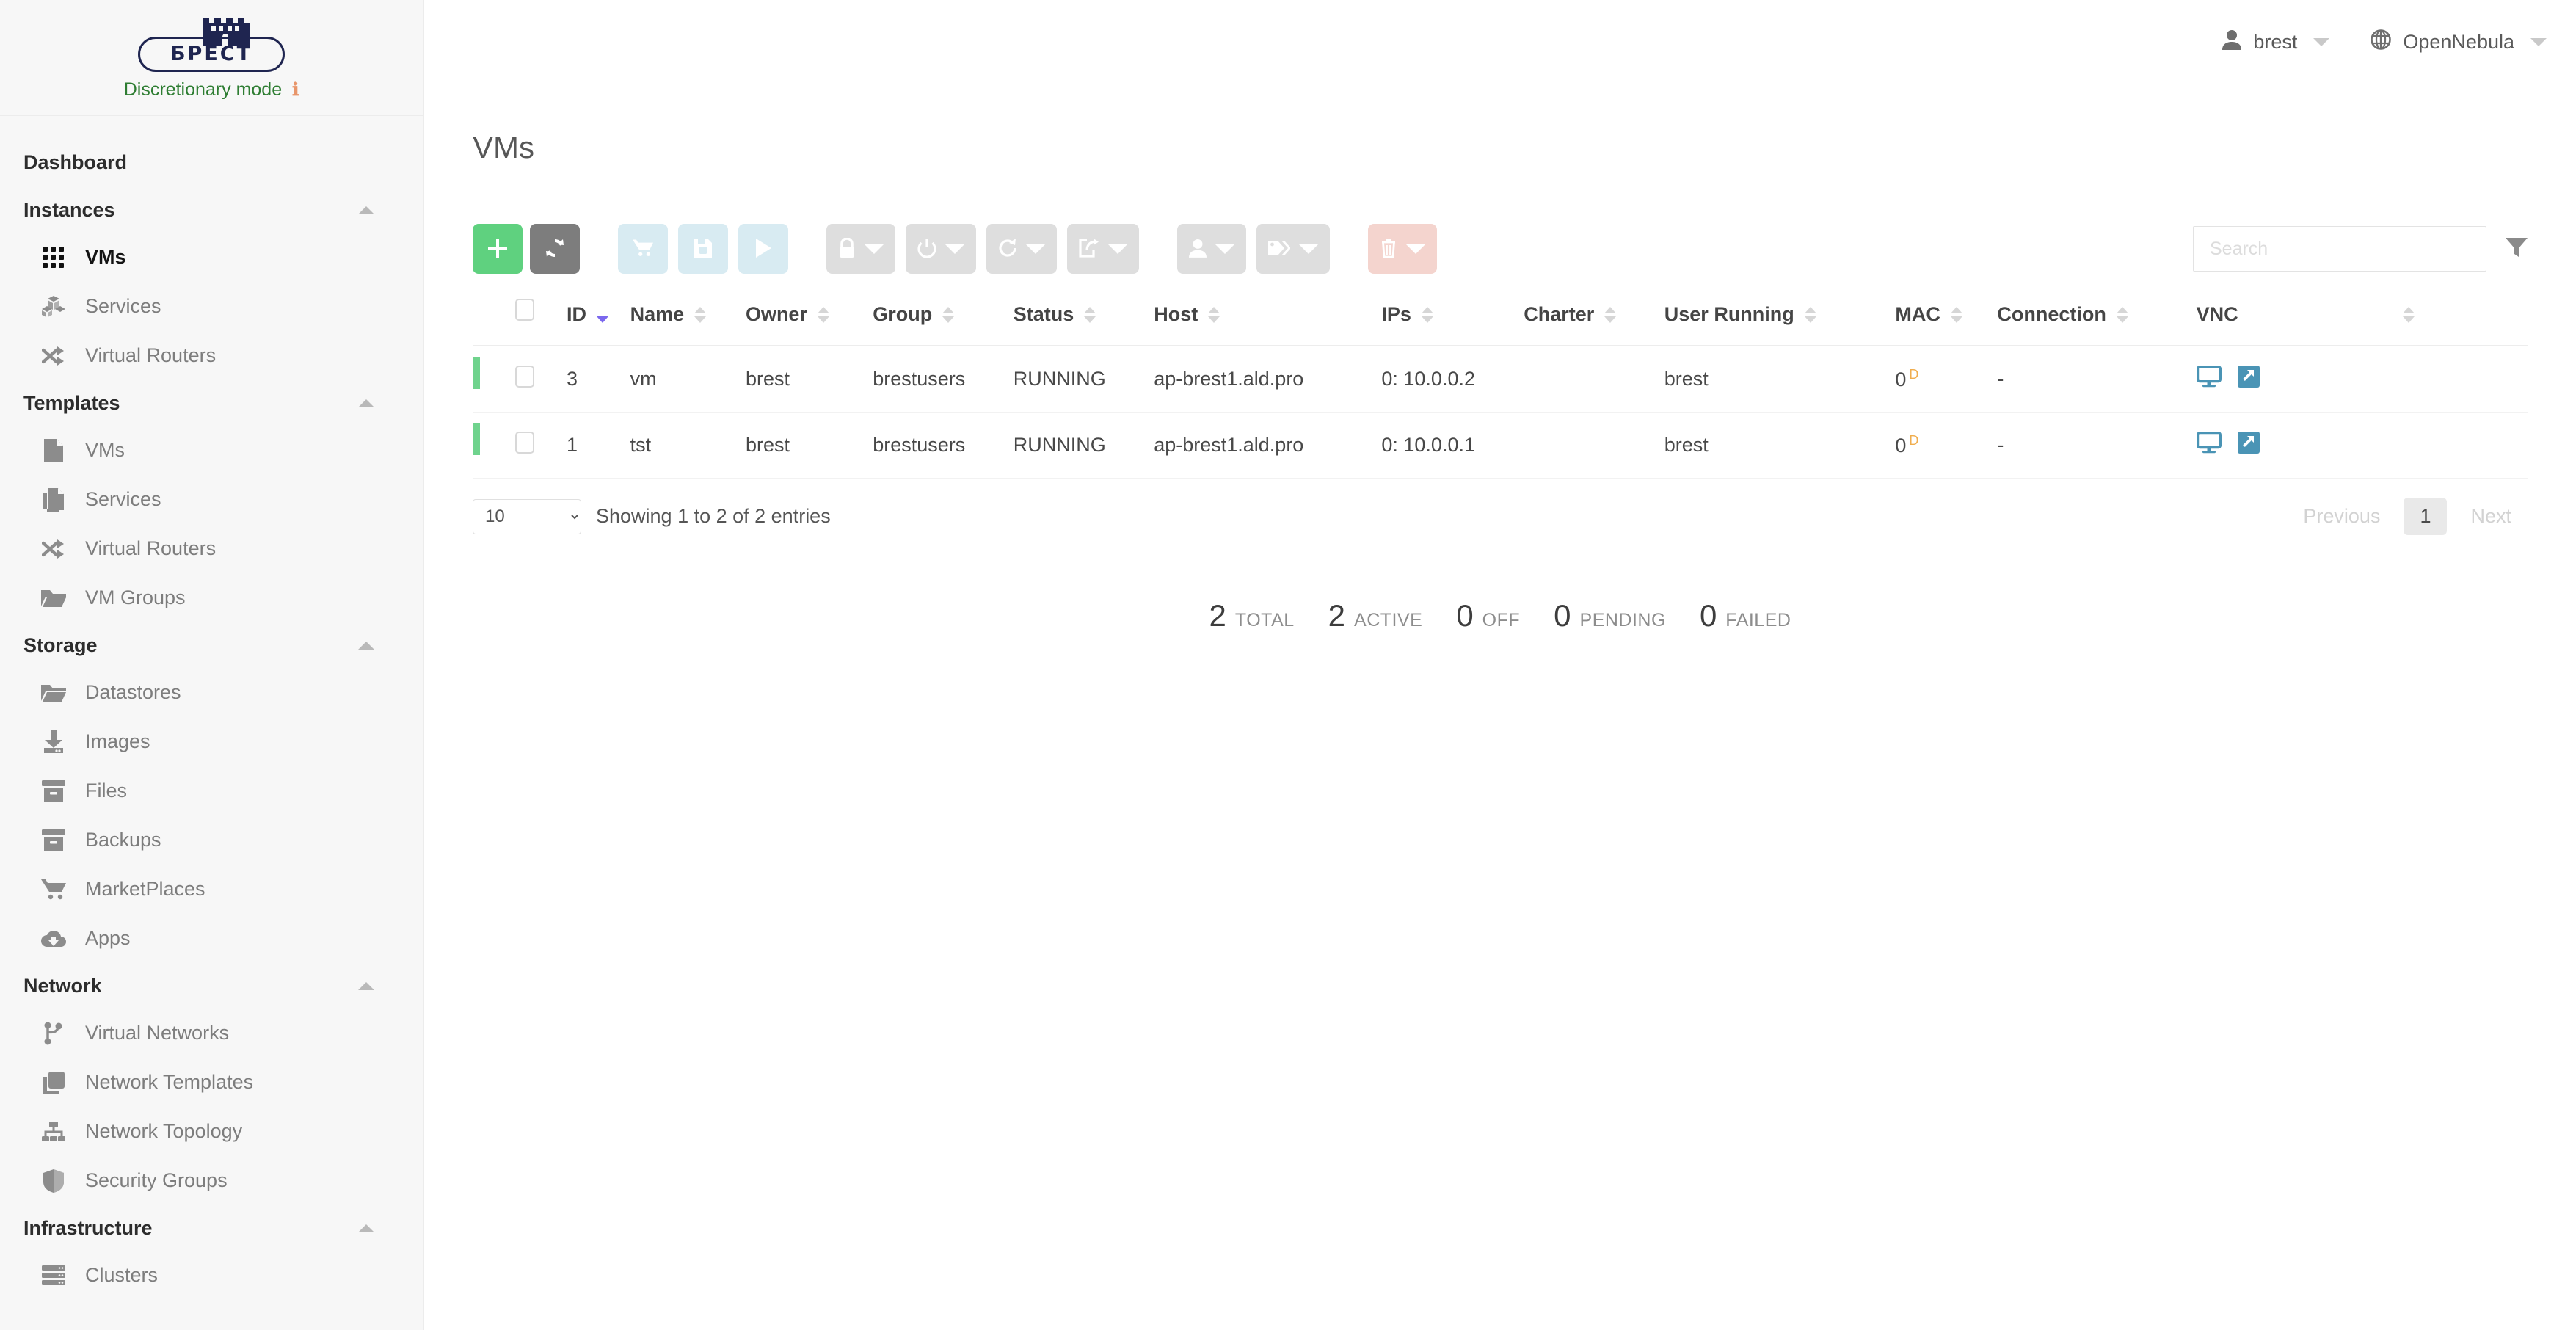 The image size is (2576, 1330). Describe the element at coordinates (295, 90) in the screenshot. I see `info-icon: ℹ` at that location.